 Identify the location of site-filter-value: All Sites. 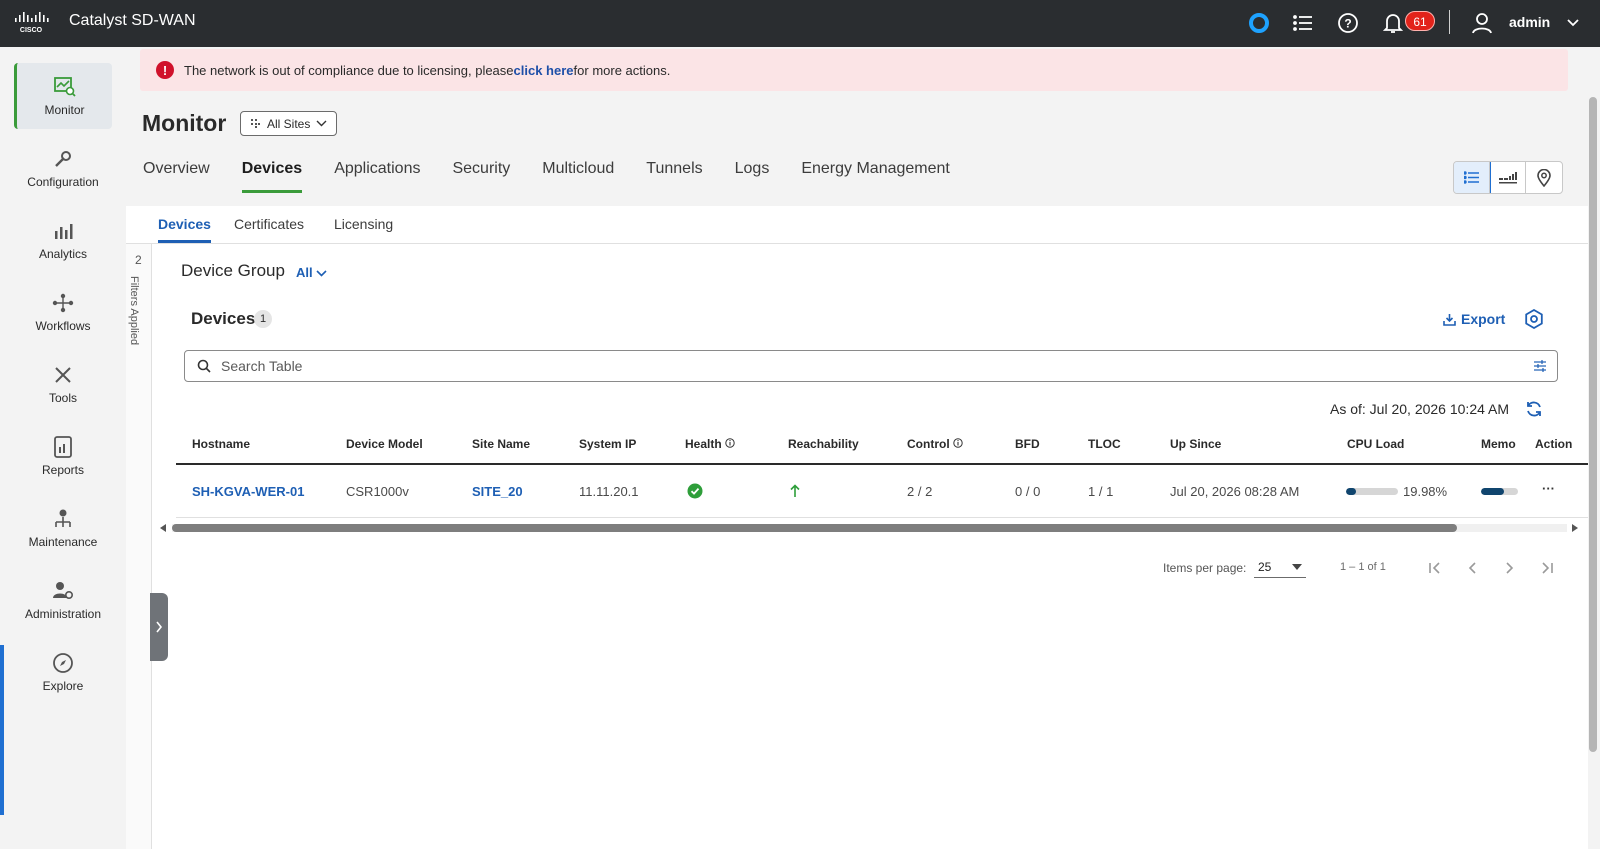
(289, 123).